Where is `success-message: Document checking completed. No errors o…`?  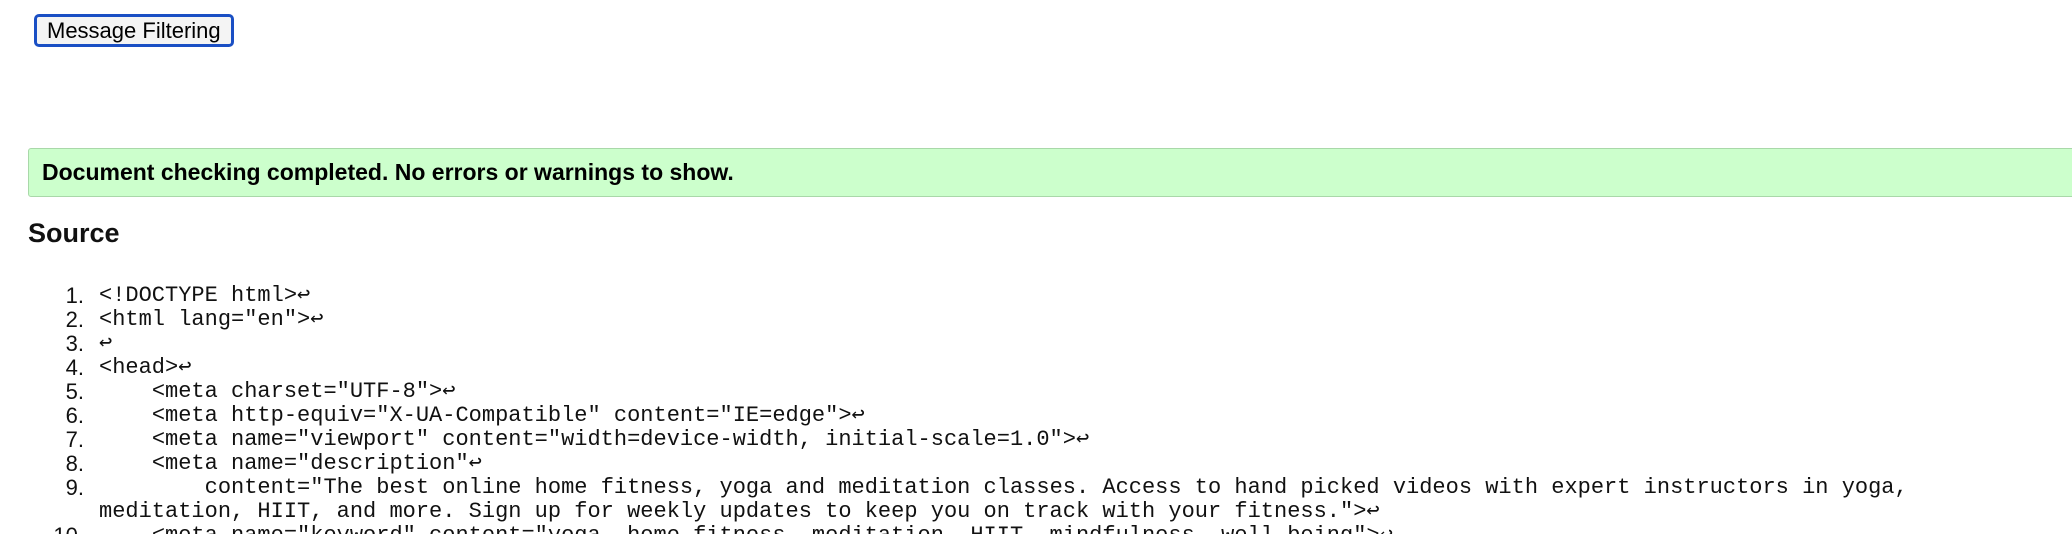
success-message: Document checking completed. No errors o… is located at coordinates (1050, 172).